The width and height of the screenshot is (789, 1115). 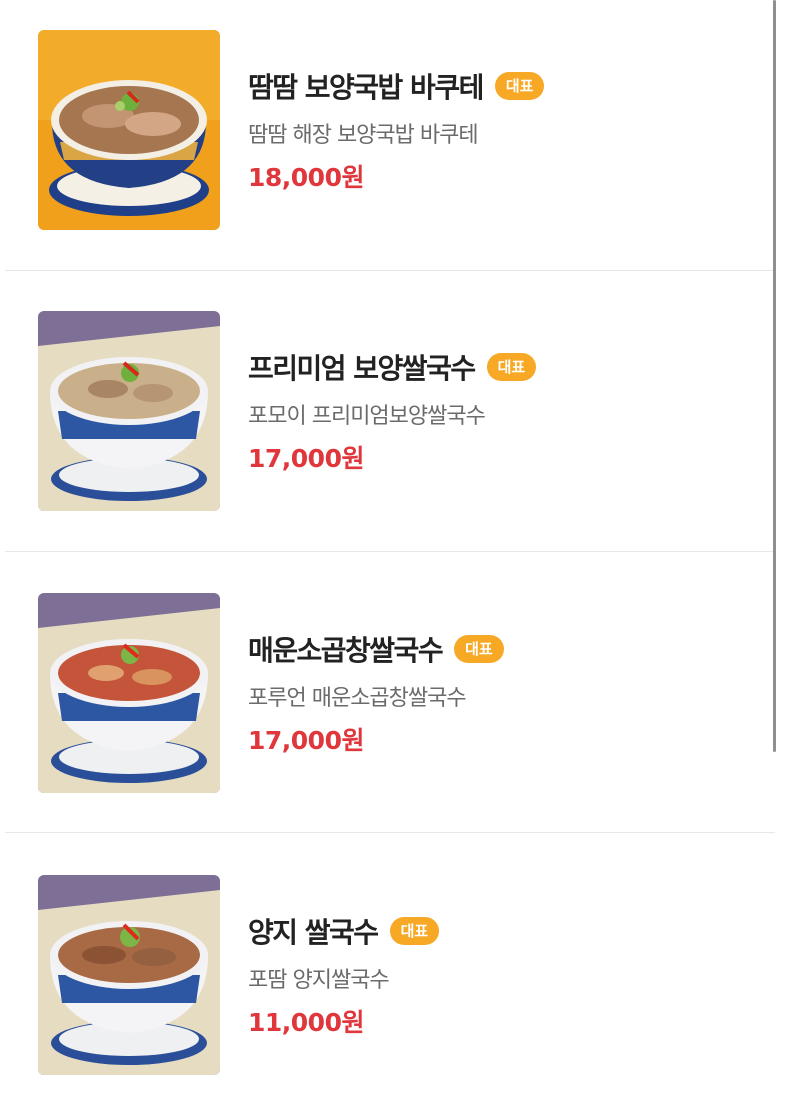 What do you see at coordinates (774, 376) in the screenshot?
I see `scrollbar` at bounding box center [774, 376].